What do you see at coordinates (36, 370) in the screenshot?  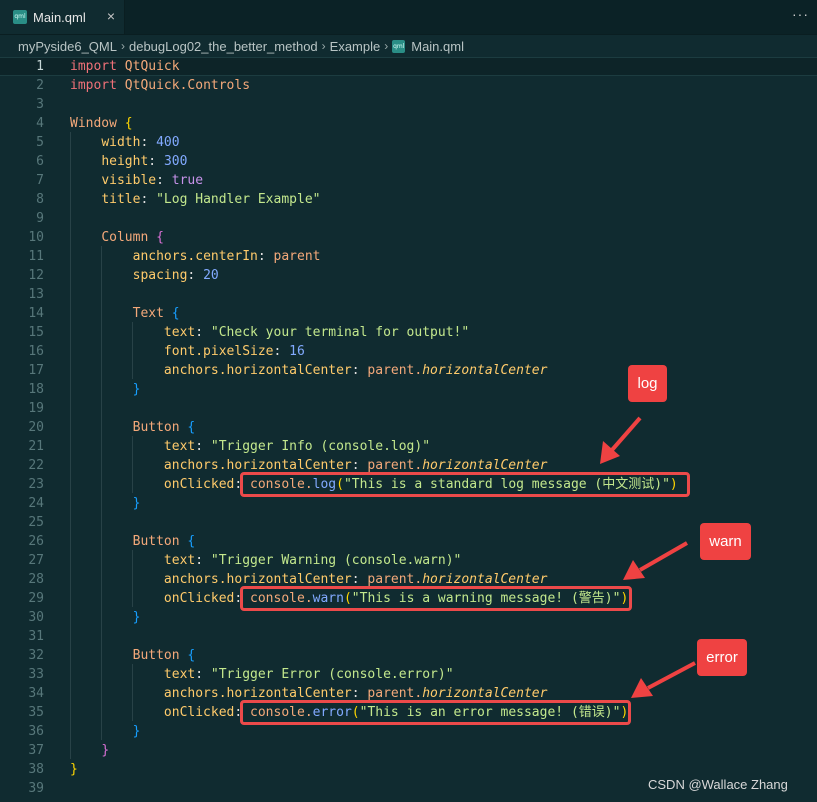 I see `line-number: 17` at bounding box center [36, 370].